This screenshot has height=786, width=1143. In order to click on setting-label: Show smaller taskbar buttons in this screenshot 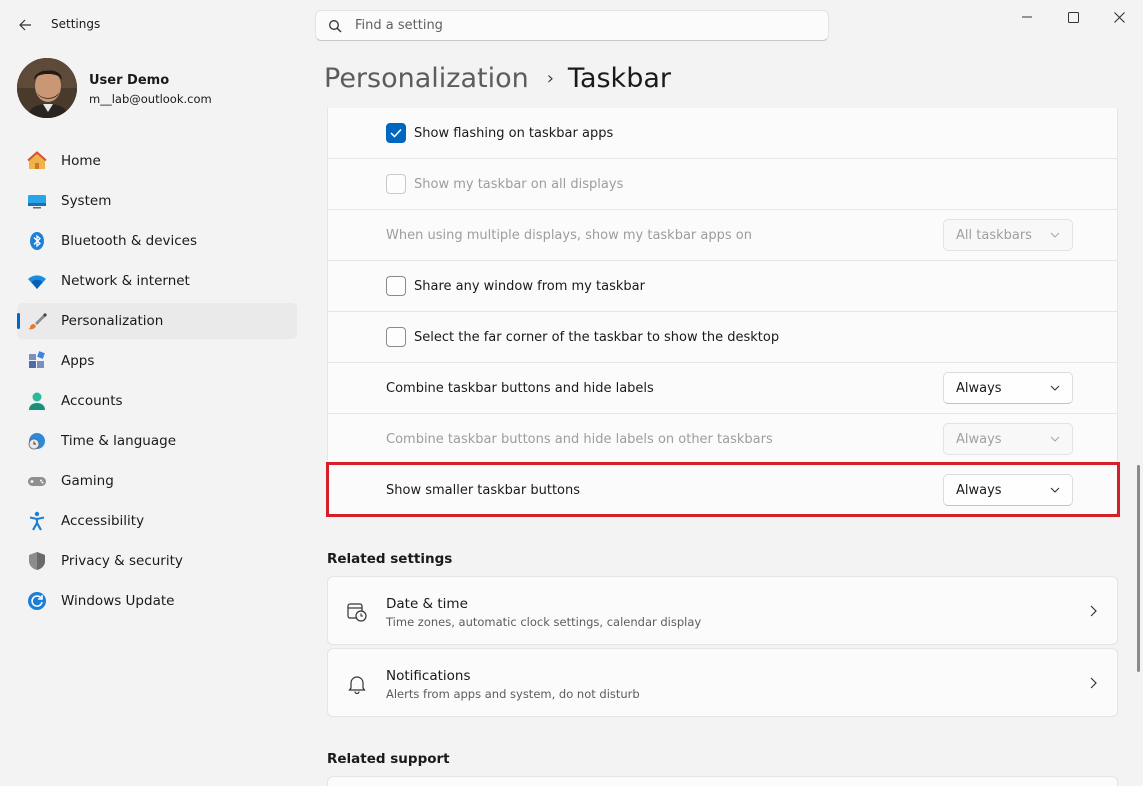, I will do `click(483, 490)`.